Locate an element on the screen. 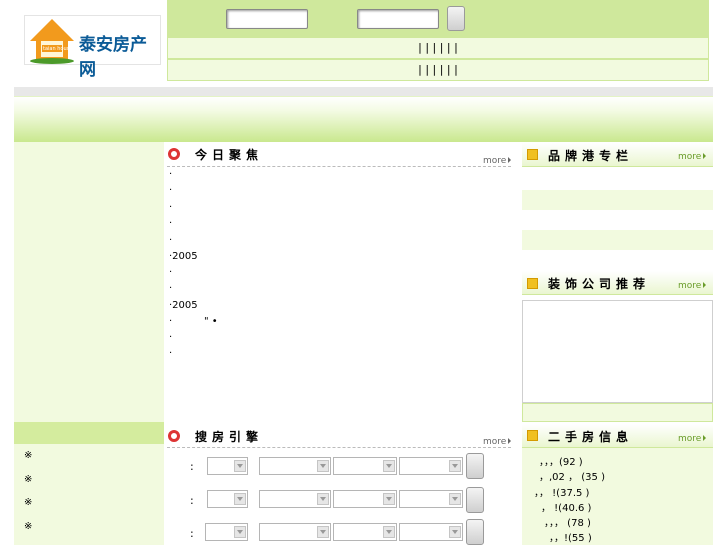  decor-more-link: more is located at coordinates (692, 284).